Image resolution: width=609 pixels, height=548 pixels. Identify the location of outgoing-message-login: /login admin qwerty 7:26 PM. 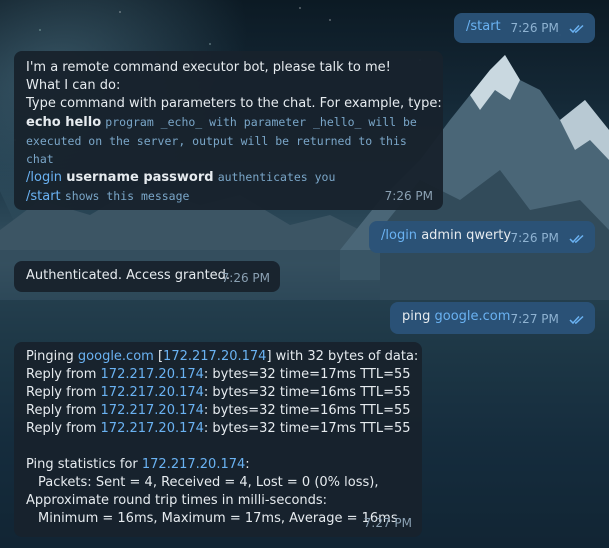
(482, 237).